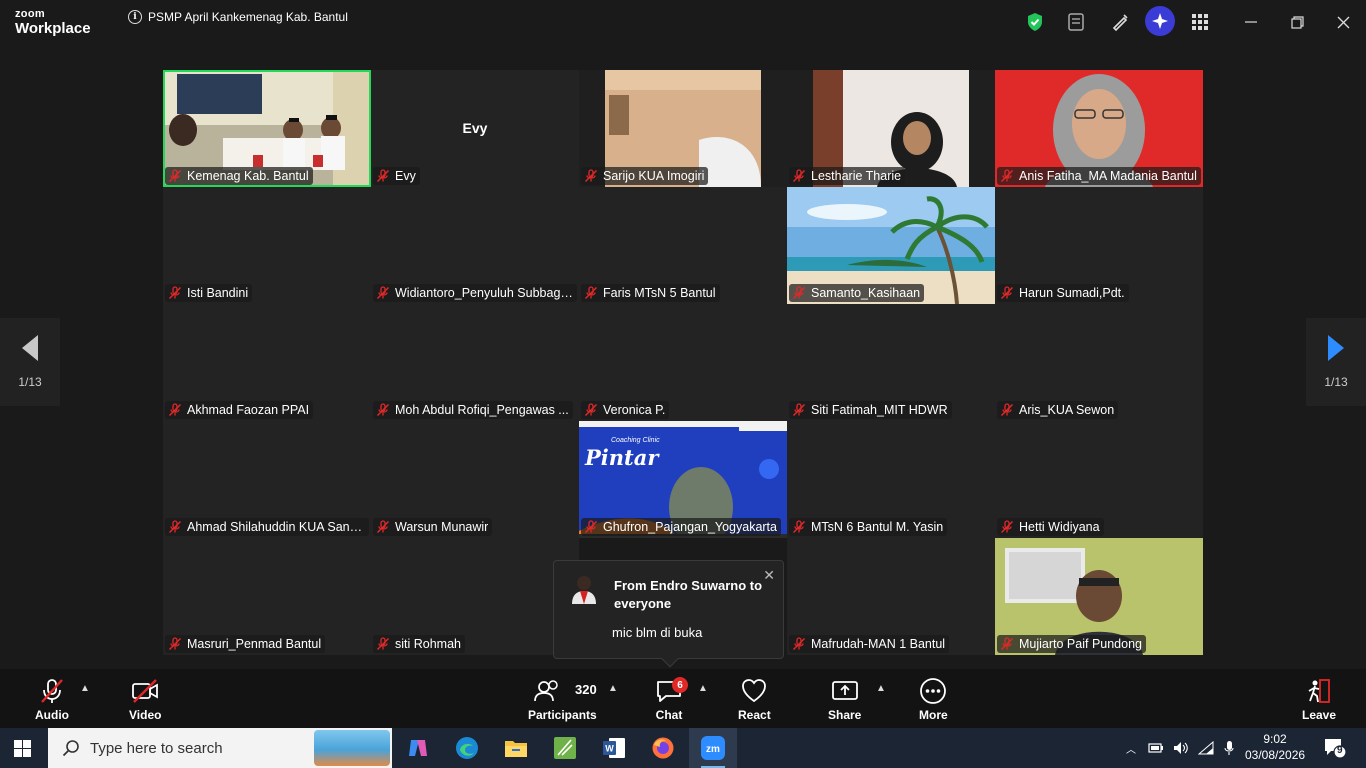 The width and height of the screenshot is (1366, 768). Describe the element at coordinates (1319, 699) in the screenshot. I see `leave-button: Leave` at that location.